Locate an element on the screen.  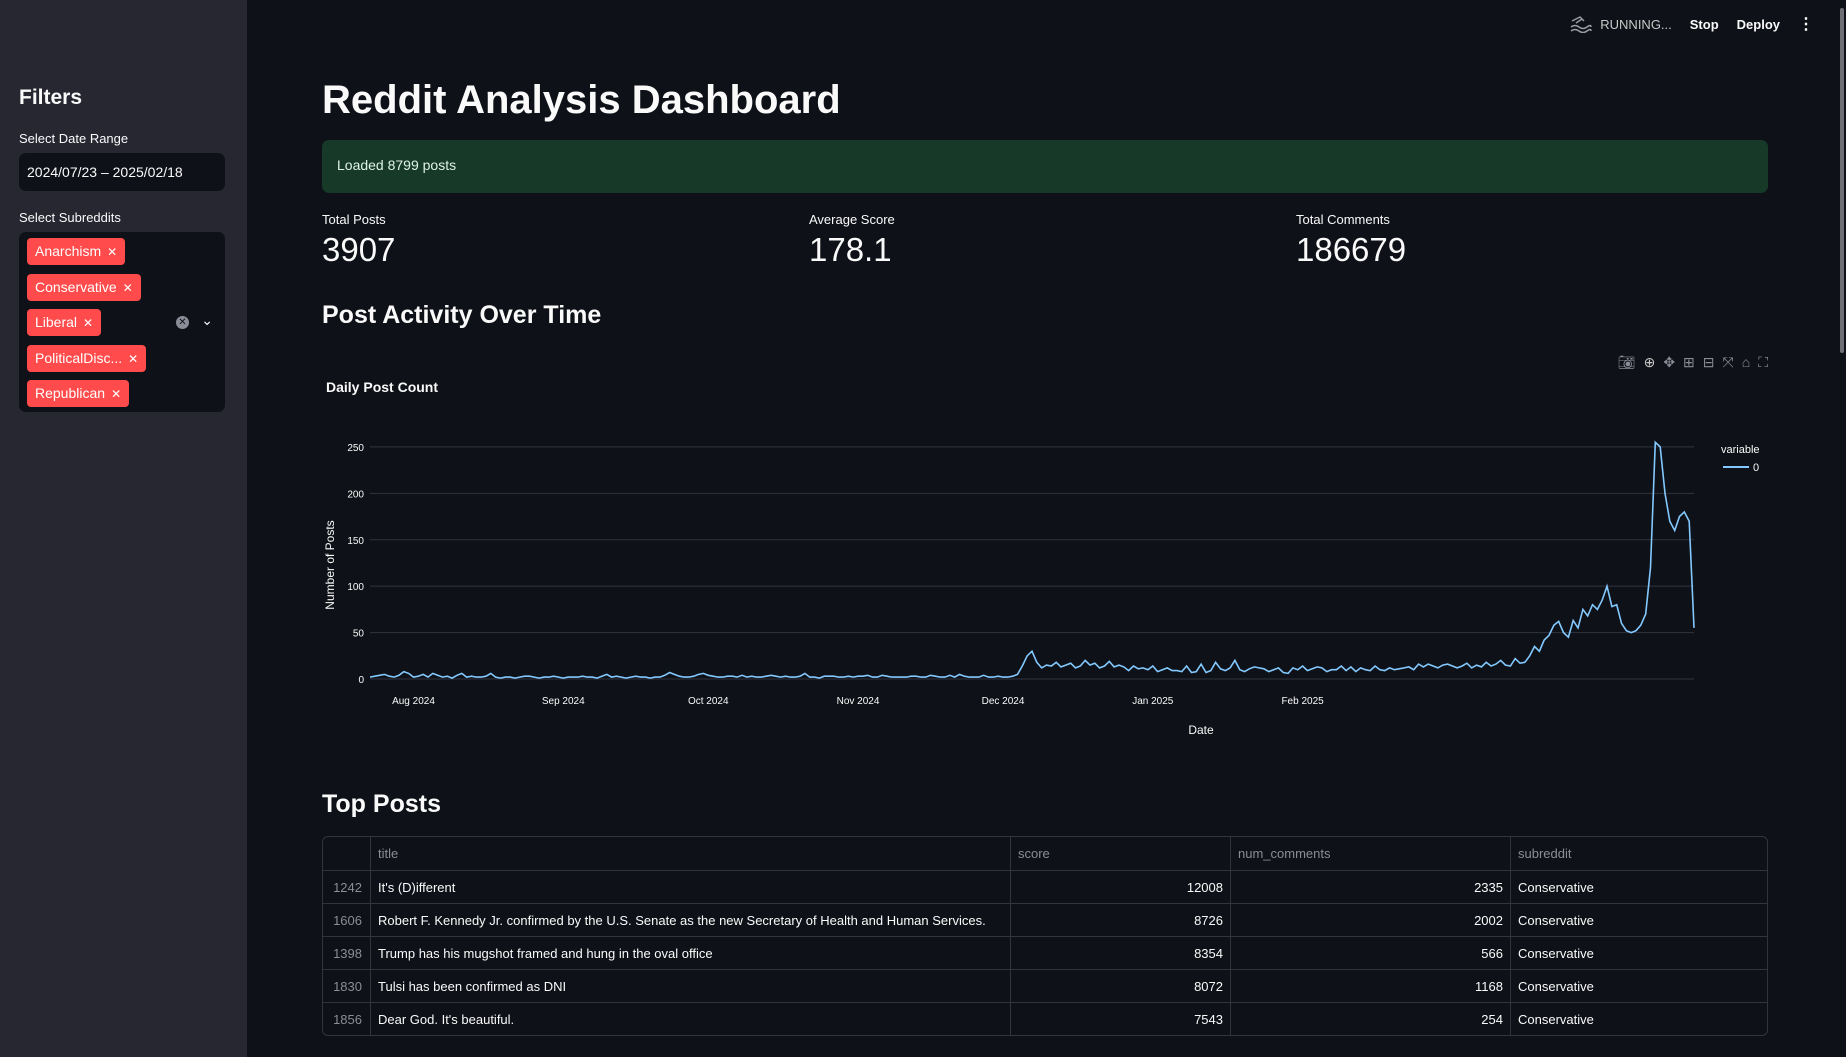
x-tick-label: Nov 2024 is located at coordinates (858, 701).